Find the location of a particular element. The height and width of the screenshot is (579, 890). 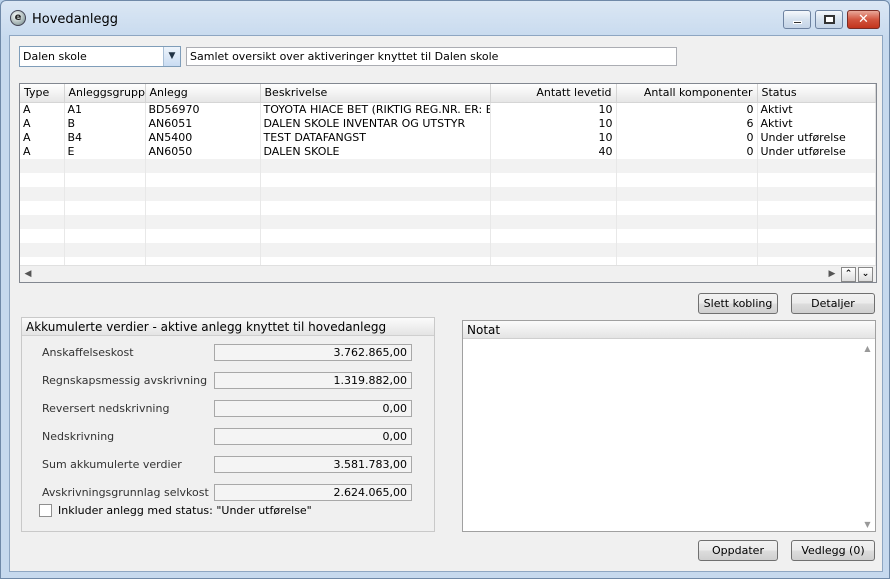

app-icon: e is located at coordinates (18, 18).